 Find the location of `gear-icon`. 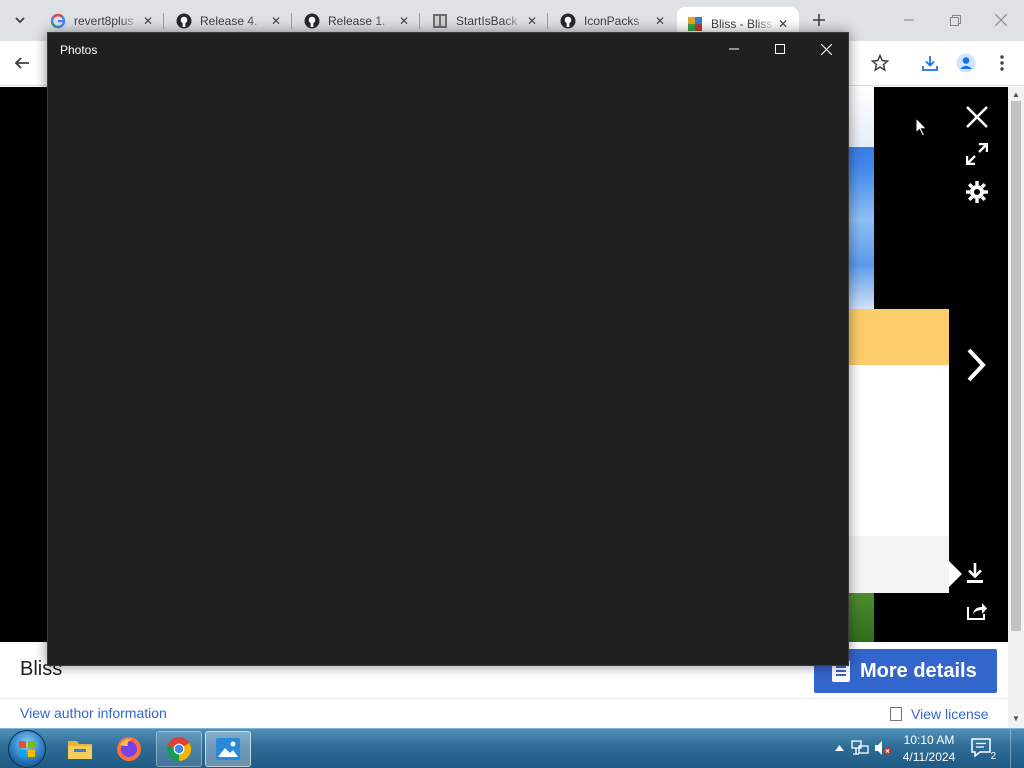

gear-icon is located at coordinates (977, 192).